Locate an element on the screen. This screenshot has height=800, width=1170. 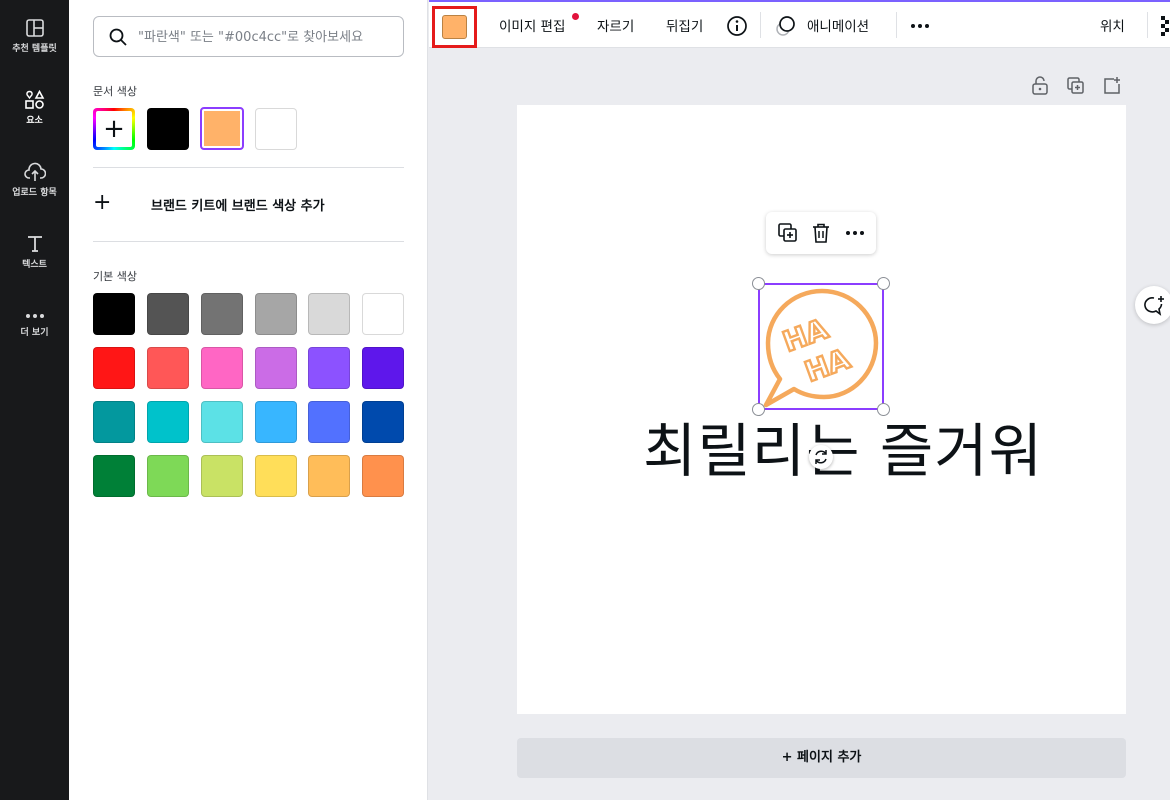
sidebar-item-elements: 요소 is located at coordinates (34, 108).